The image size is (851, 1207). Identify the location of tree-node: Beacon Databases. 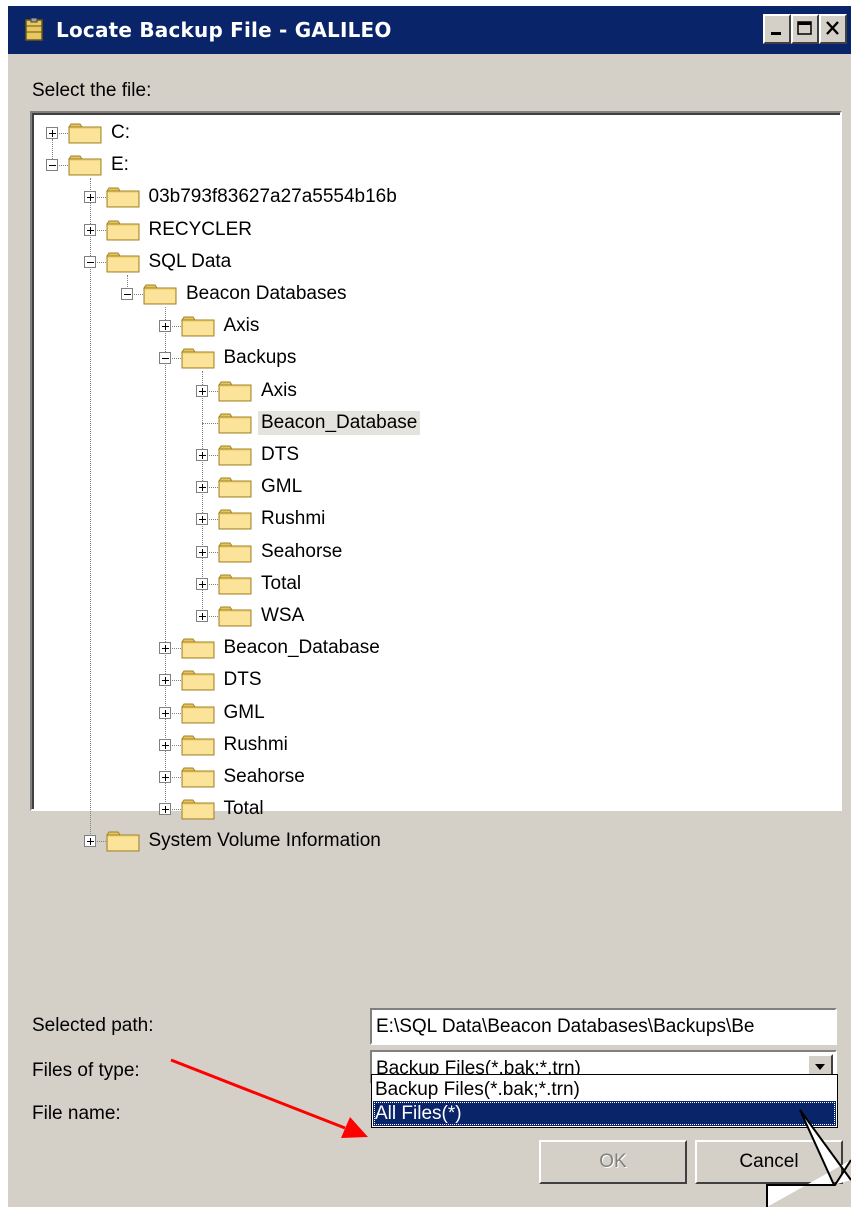
(246, 294).